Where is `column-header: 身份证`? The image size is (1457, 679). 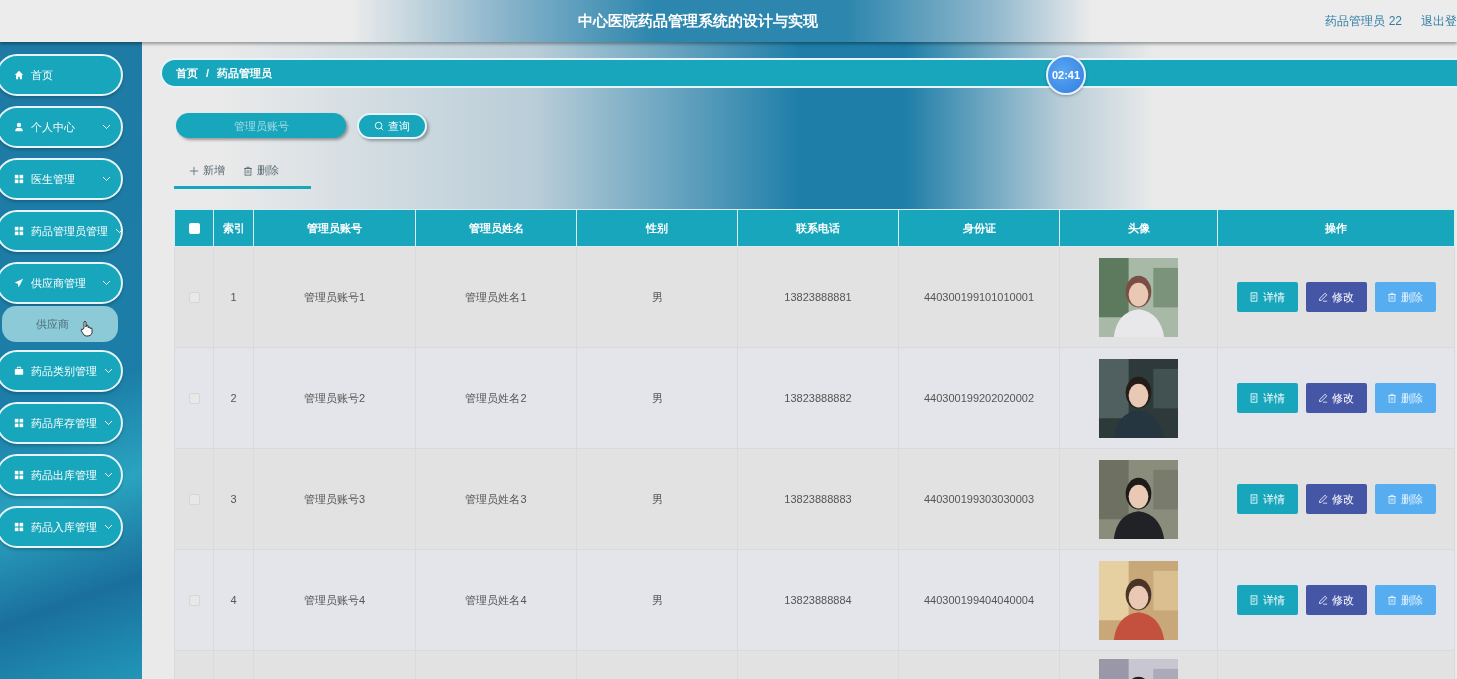
column-header: 身份证 is located at coordinates (979, 227).